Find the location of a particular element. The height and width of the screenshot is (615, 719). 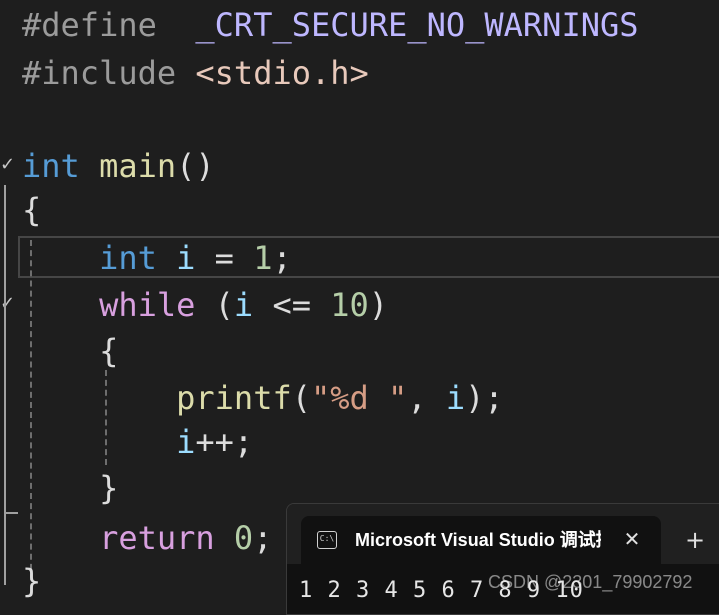

code-line: int i = 1; is located at coordinates (157, 258).